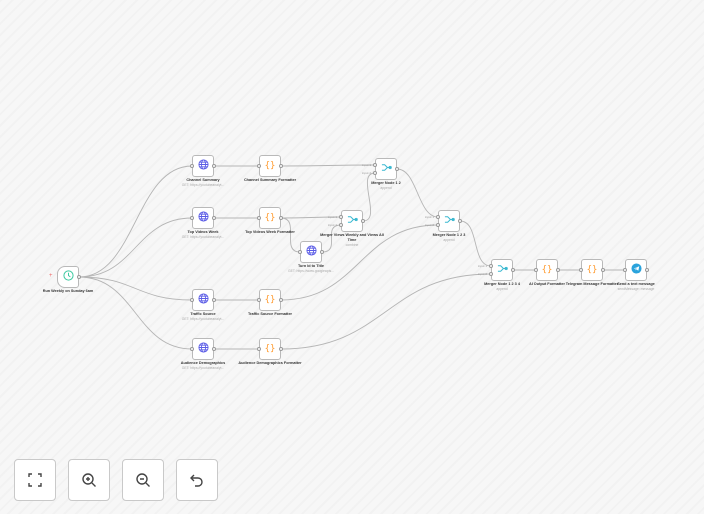 The height and width of the screenshot is (514, 704). I want to click on node-adf: {}, so click(270, 349).